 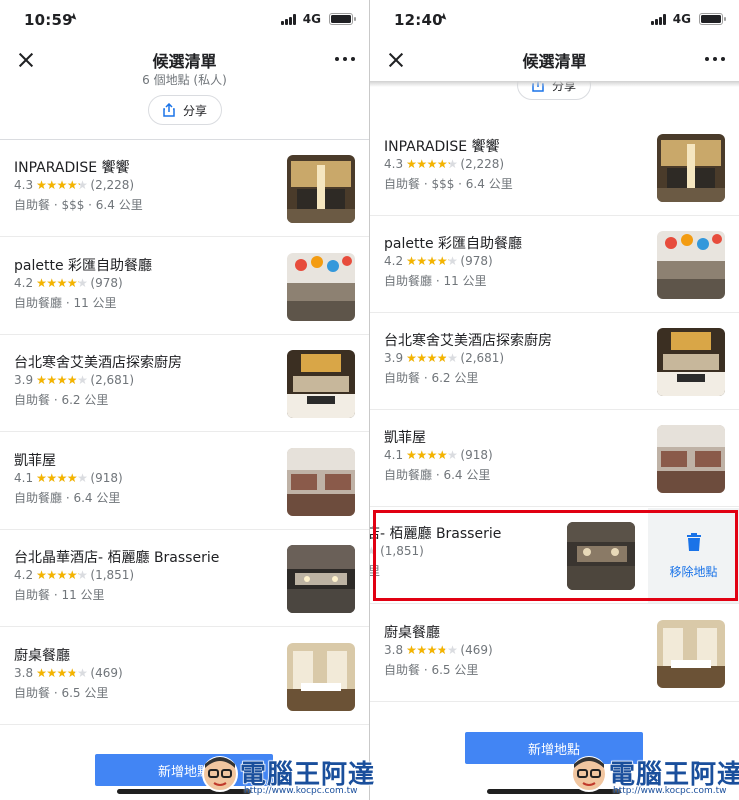 What do you see at coordinates (184, 676) in the screenshot?
I see `list-item: 廚桌餐廳3.8★★★★★★★★★★(469)自助餐 · 6.5 公里` at bounding box center [184, 676].